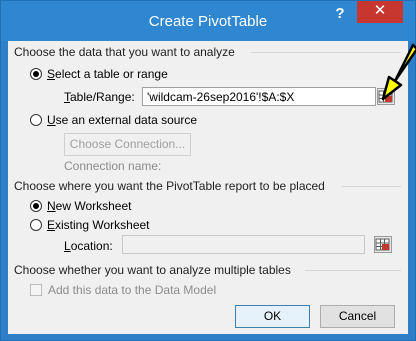 Image resolution: width=416 pixels, height=341 pixels. I want to click on location-input, so click(243, 244).